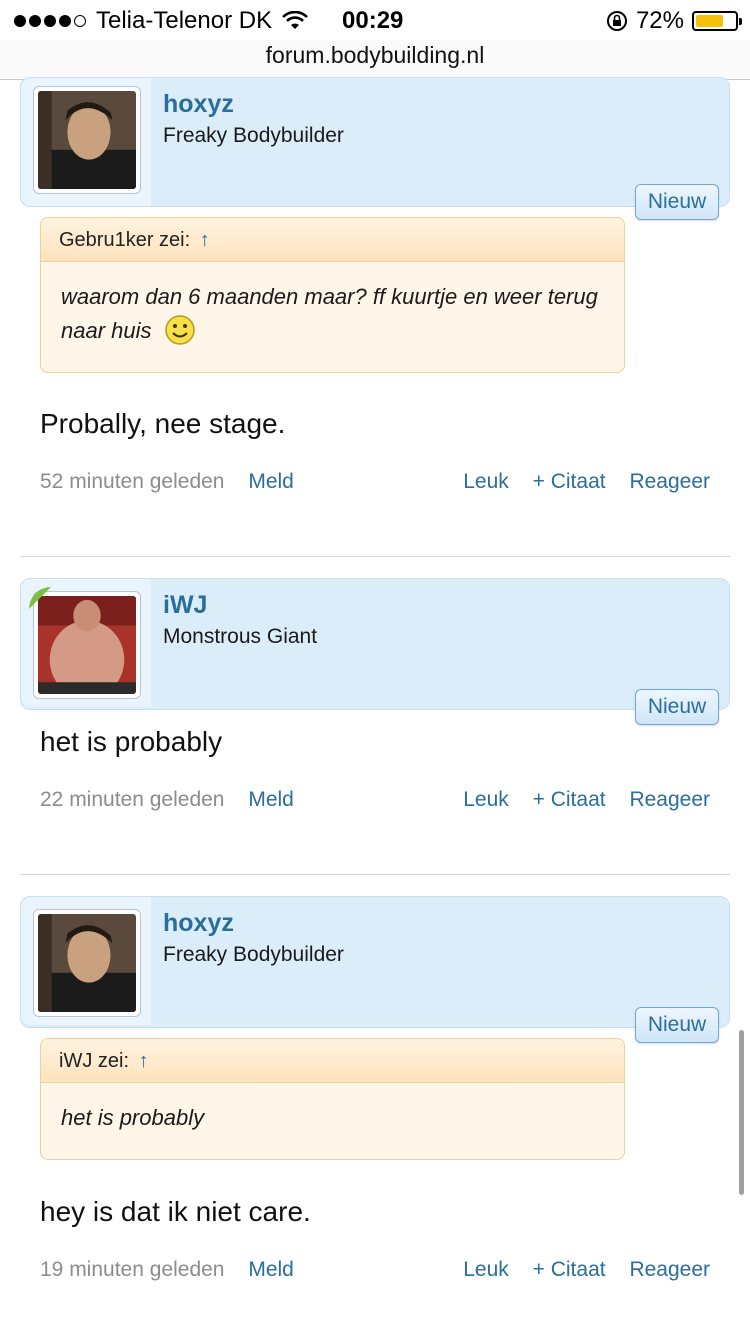 The image size is (750, 1334). Describe the element at coordinates (179, 330) in the screenshot. I see `smiley-icon` at that location.